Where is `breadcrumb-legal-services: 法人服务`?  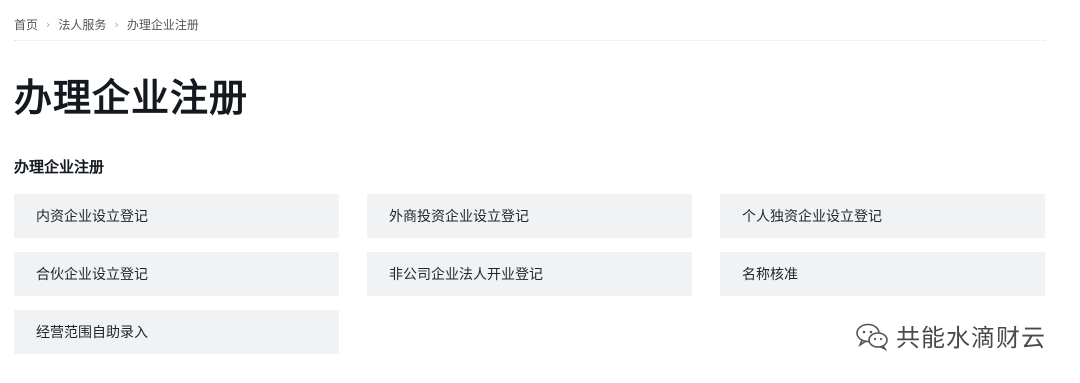
breadcrumb-legal-services: 法人服务 is located at coordinates (82, 24).